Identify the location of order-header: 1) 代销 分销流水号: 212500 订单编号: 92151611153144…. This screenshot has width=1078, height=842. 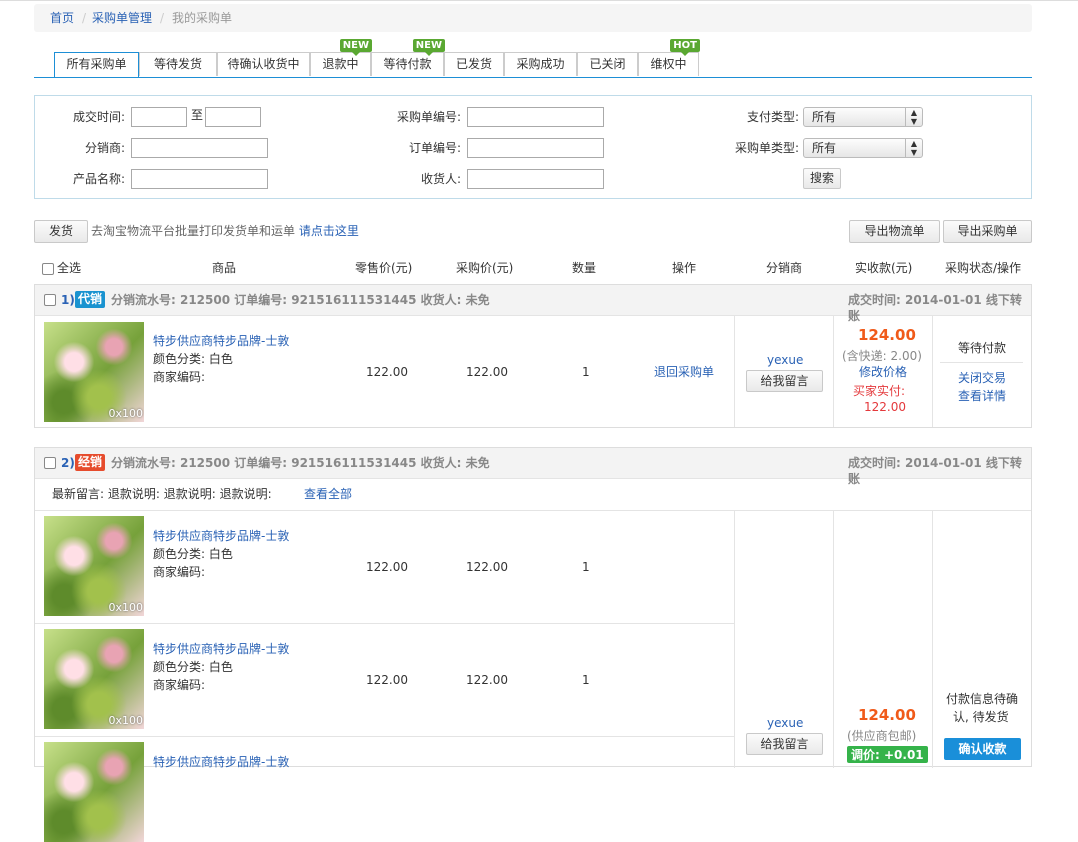
(533, 304).